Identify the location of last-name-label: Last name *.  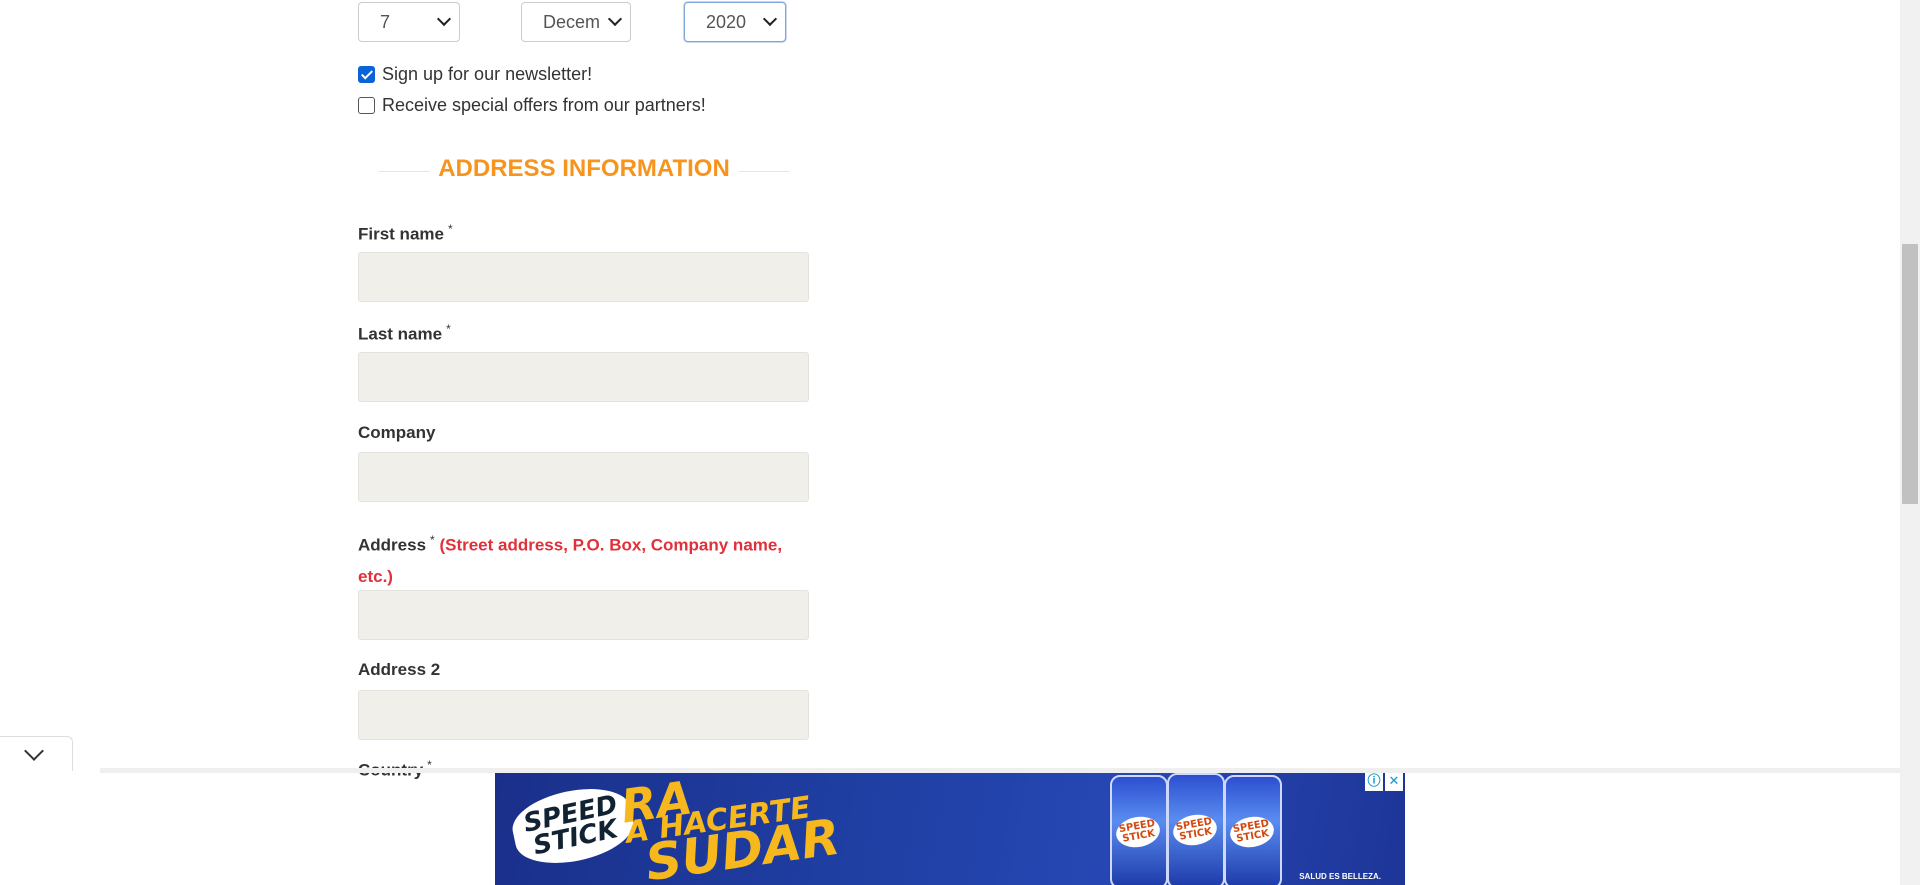
(404, 333).